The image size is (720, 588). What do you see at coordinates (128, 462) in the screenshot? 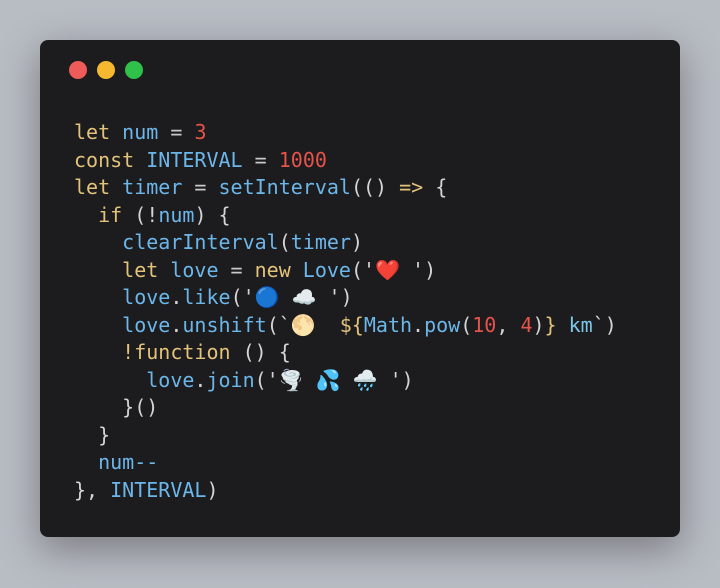
I see `code-token: num--` at bounding box center [128, 462].